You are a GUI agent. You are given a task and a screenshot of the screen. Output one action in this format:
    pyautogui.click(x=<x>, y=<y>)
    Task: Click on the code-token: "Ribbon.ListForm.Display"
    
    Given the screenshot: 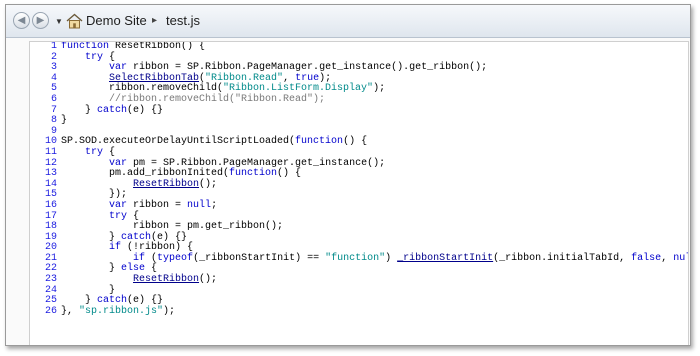 What is the action you would take?
    pyautogui.click(x=298, y=89)
    